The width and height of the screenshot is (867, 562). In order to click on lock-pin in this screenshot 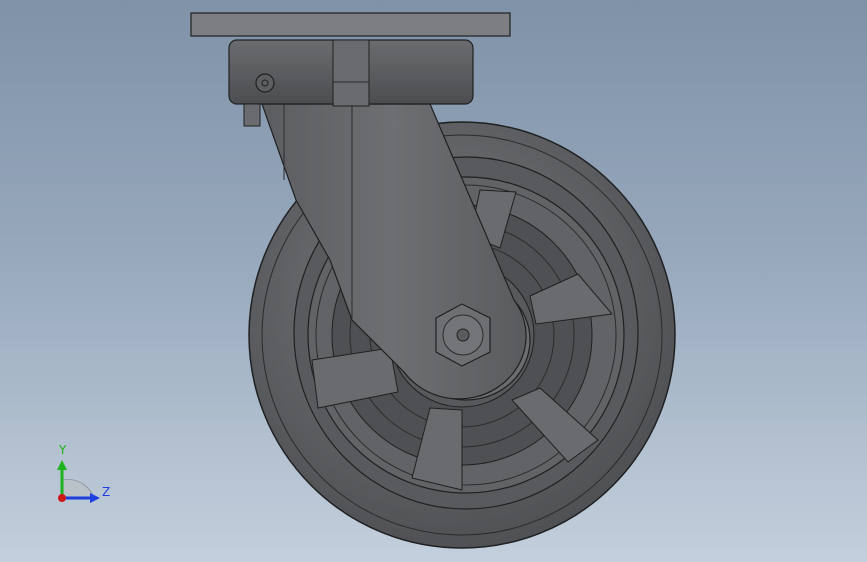, I will do `click(252, 115)`.